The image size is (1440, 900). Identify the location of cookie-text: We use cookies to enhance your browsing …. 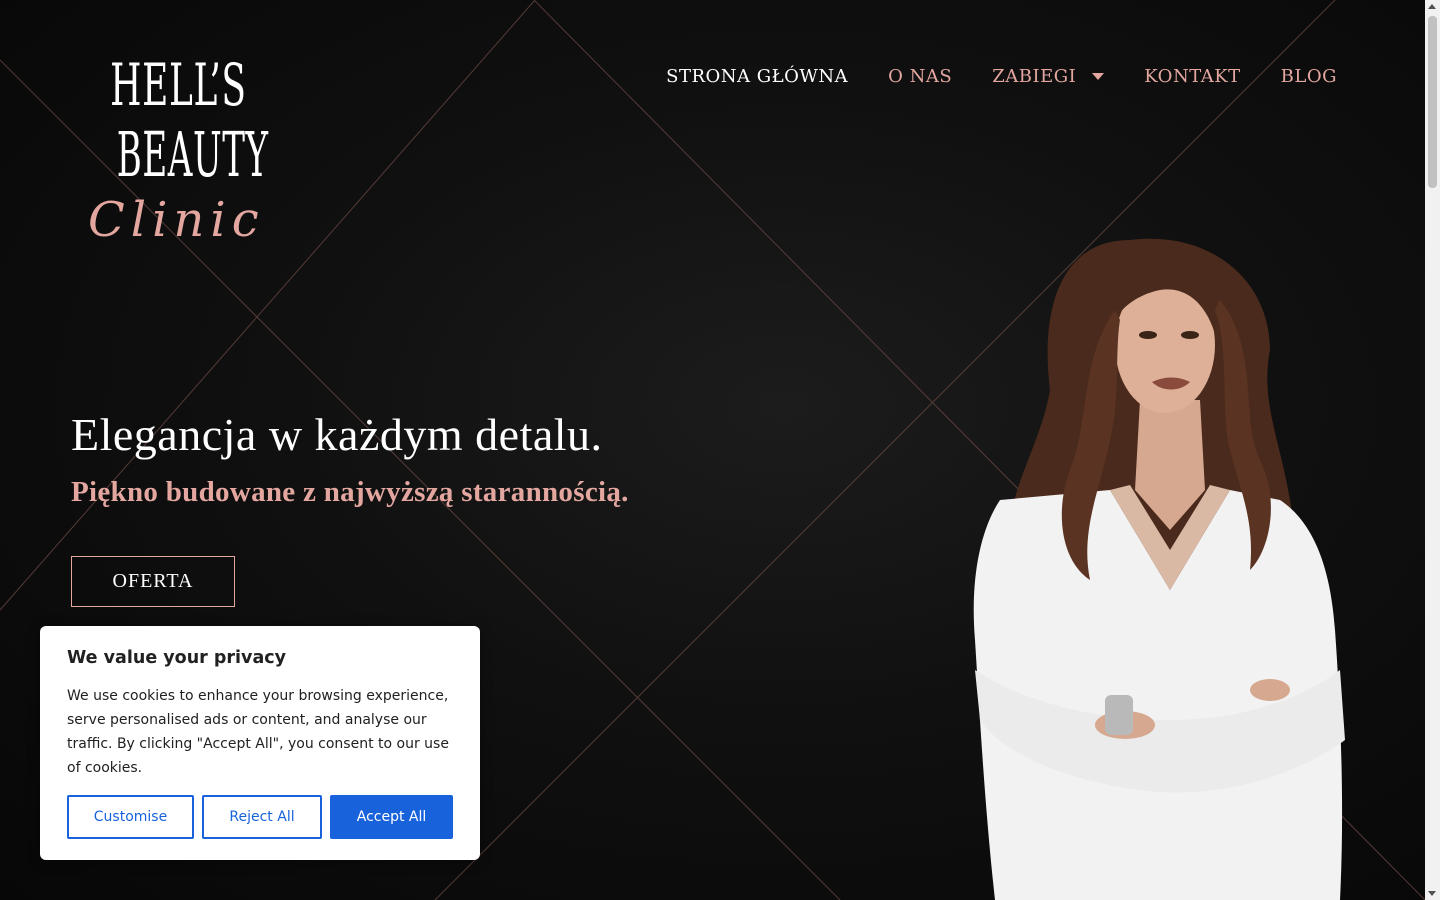
(258, 732).